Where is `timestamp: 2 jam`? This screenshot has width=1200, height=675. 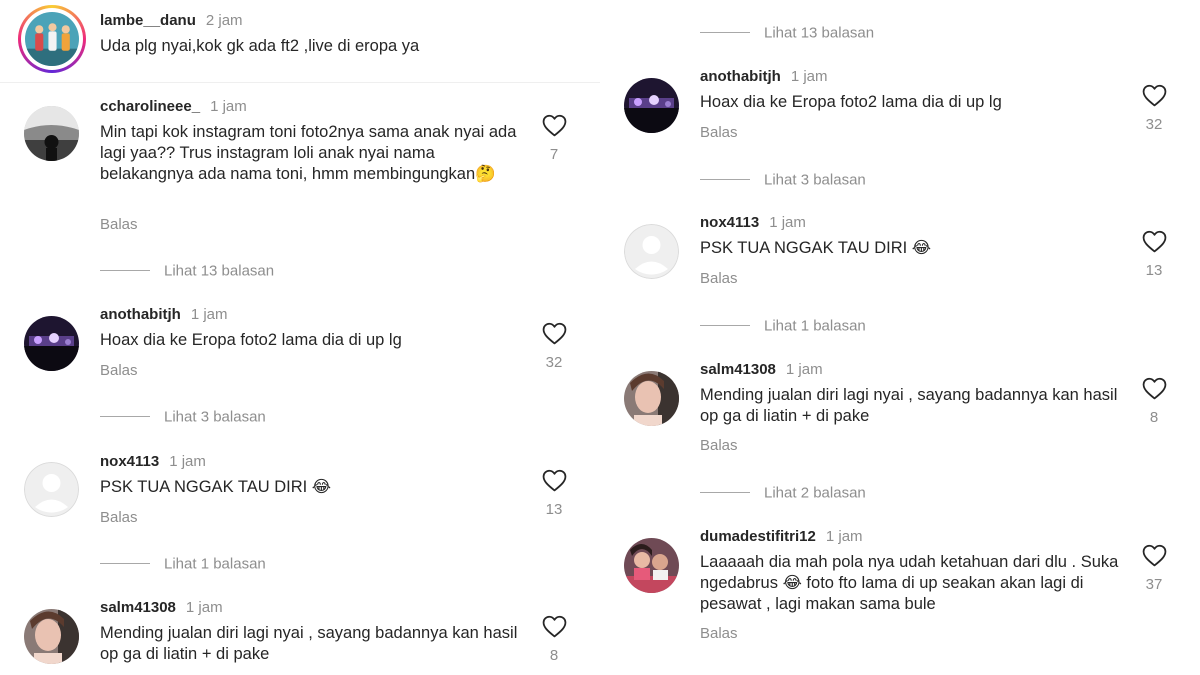
timestamp: 2 jam is located at coordinates (224, 20).